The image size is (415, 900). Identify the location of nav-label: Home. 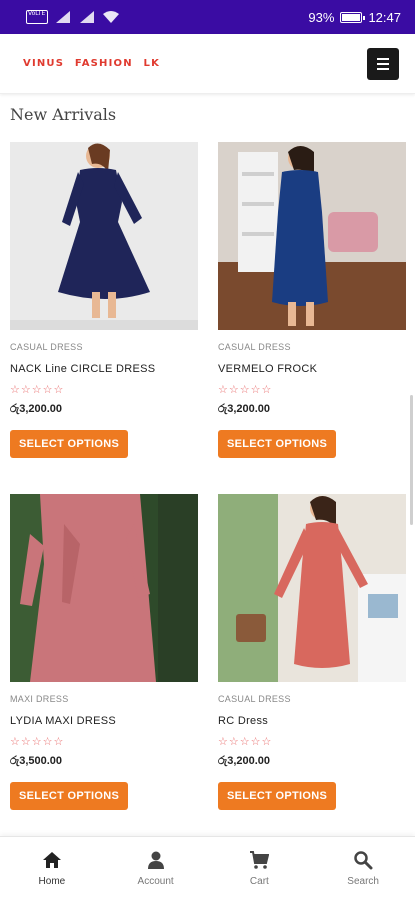
(52, 881).